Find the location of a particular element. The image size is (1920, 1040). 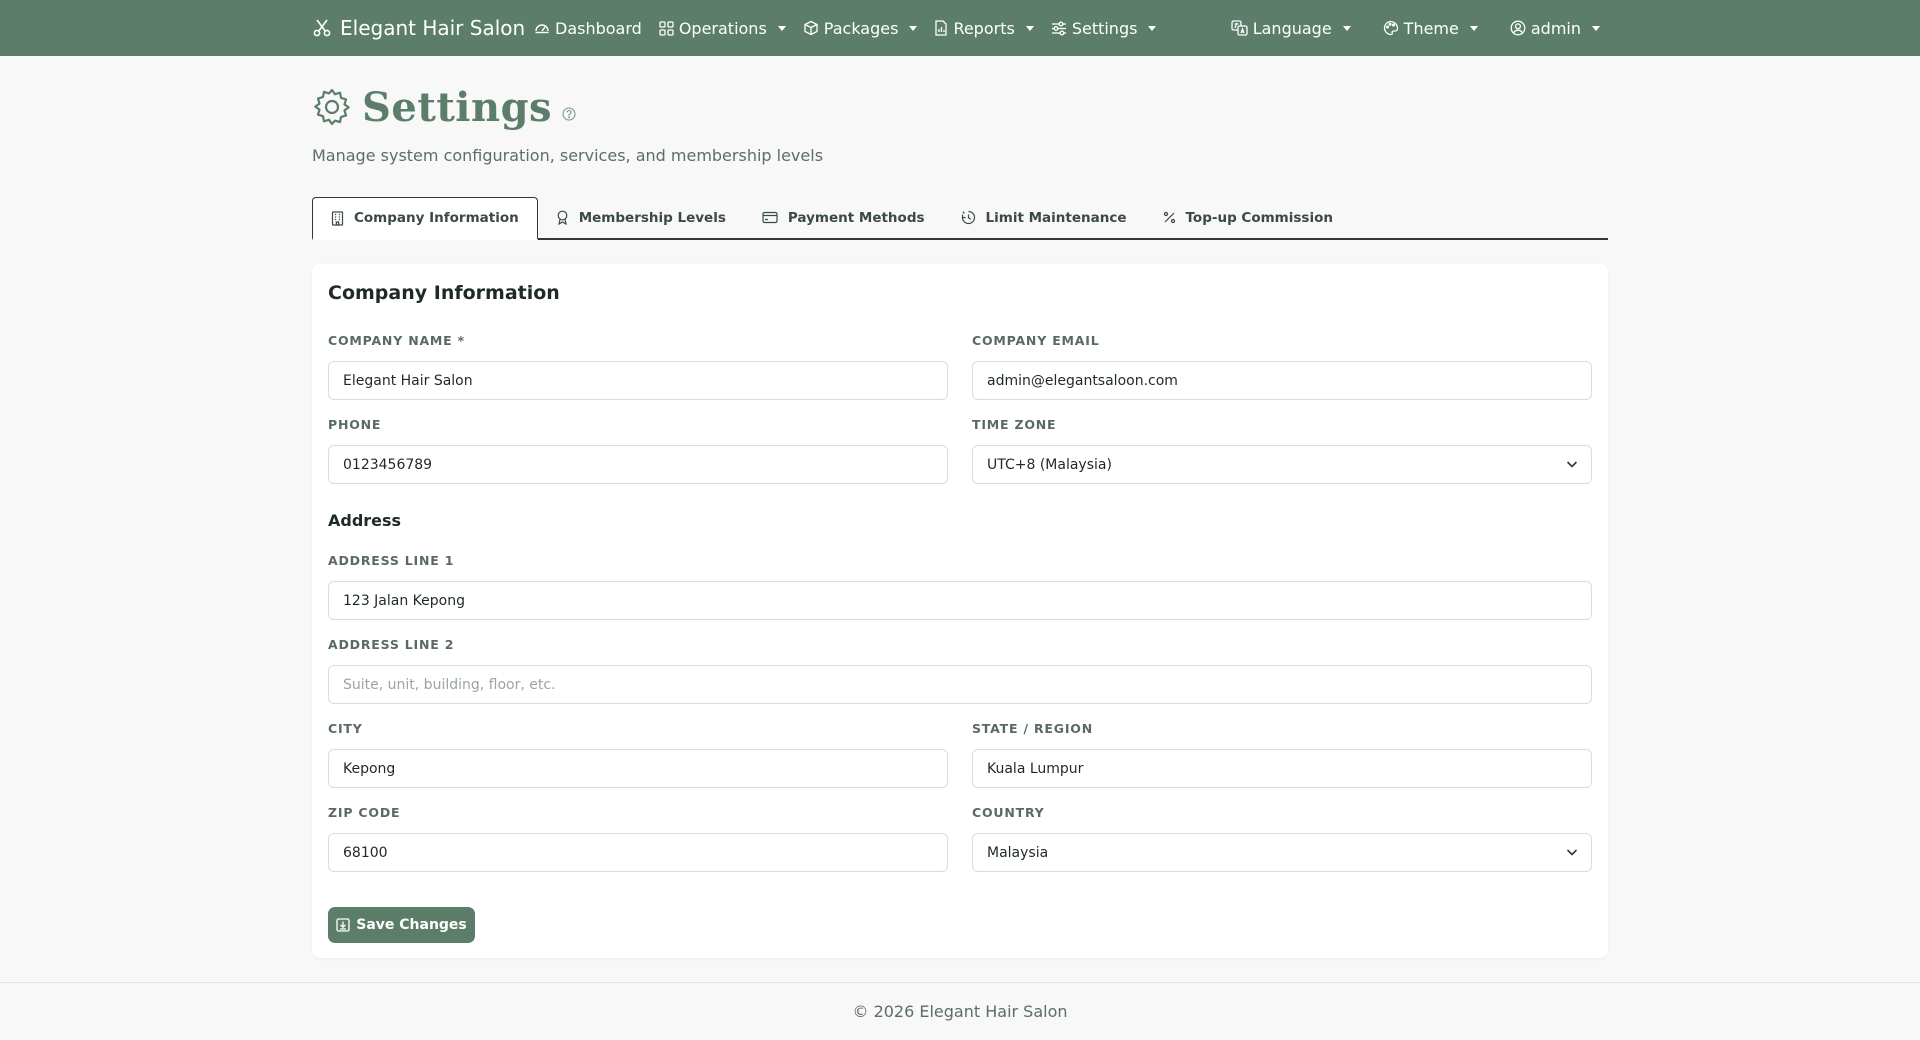

top-navbar: Elegant Hair Salon Dashboard Operations is located at coordinates (960, 28).